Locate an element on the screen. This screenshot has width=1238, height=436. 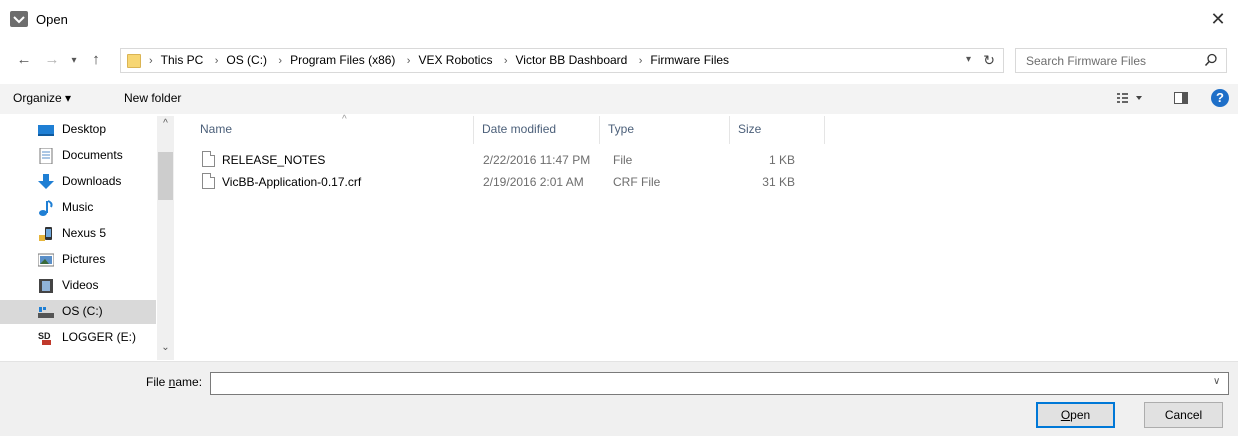
file-type: File is located at coordinates (623, 160).